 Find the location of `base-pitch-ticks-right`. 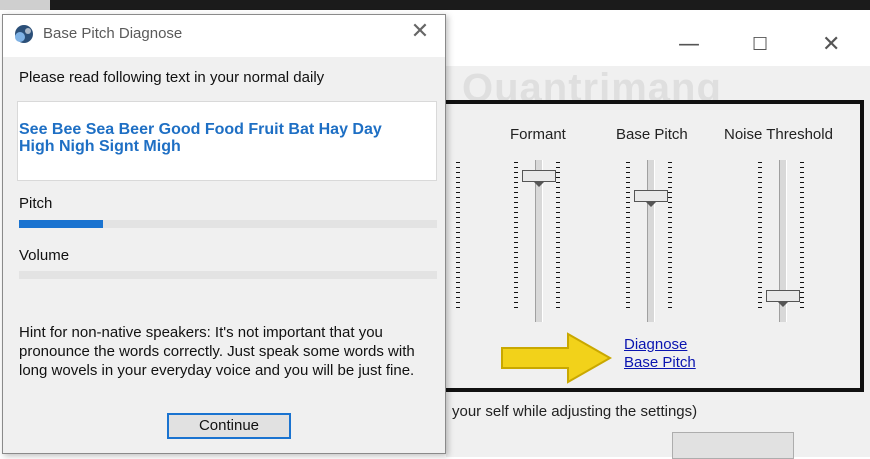

base-pitch-ticks-right is located at coordinates (670, 237).